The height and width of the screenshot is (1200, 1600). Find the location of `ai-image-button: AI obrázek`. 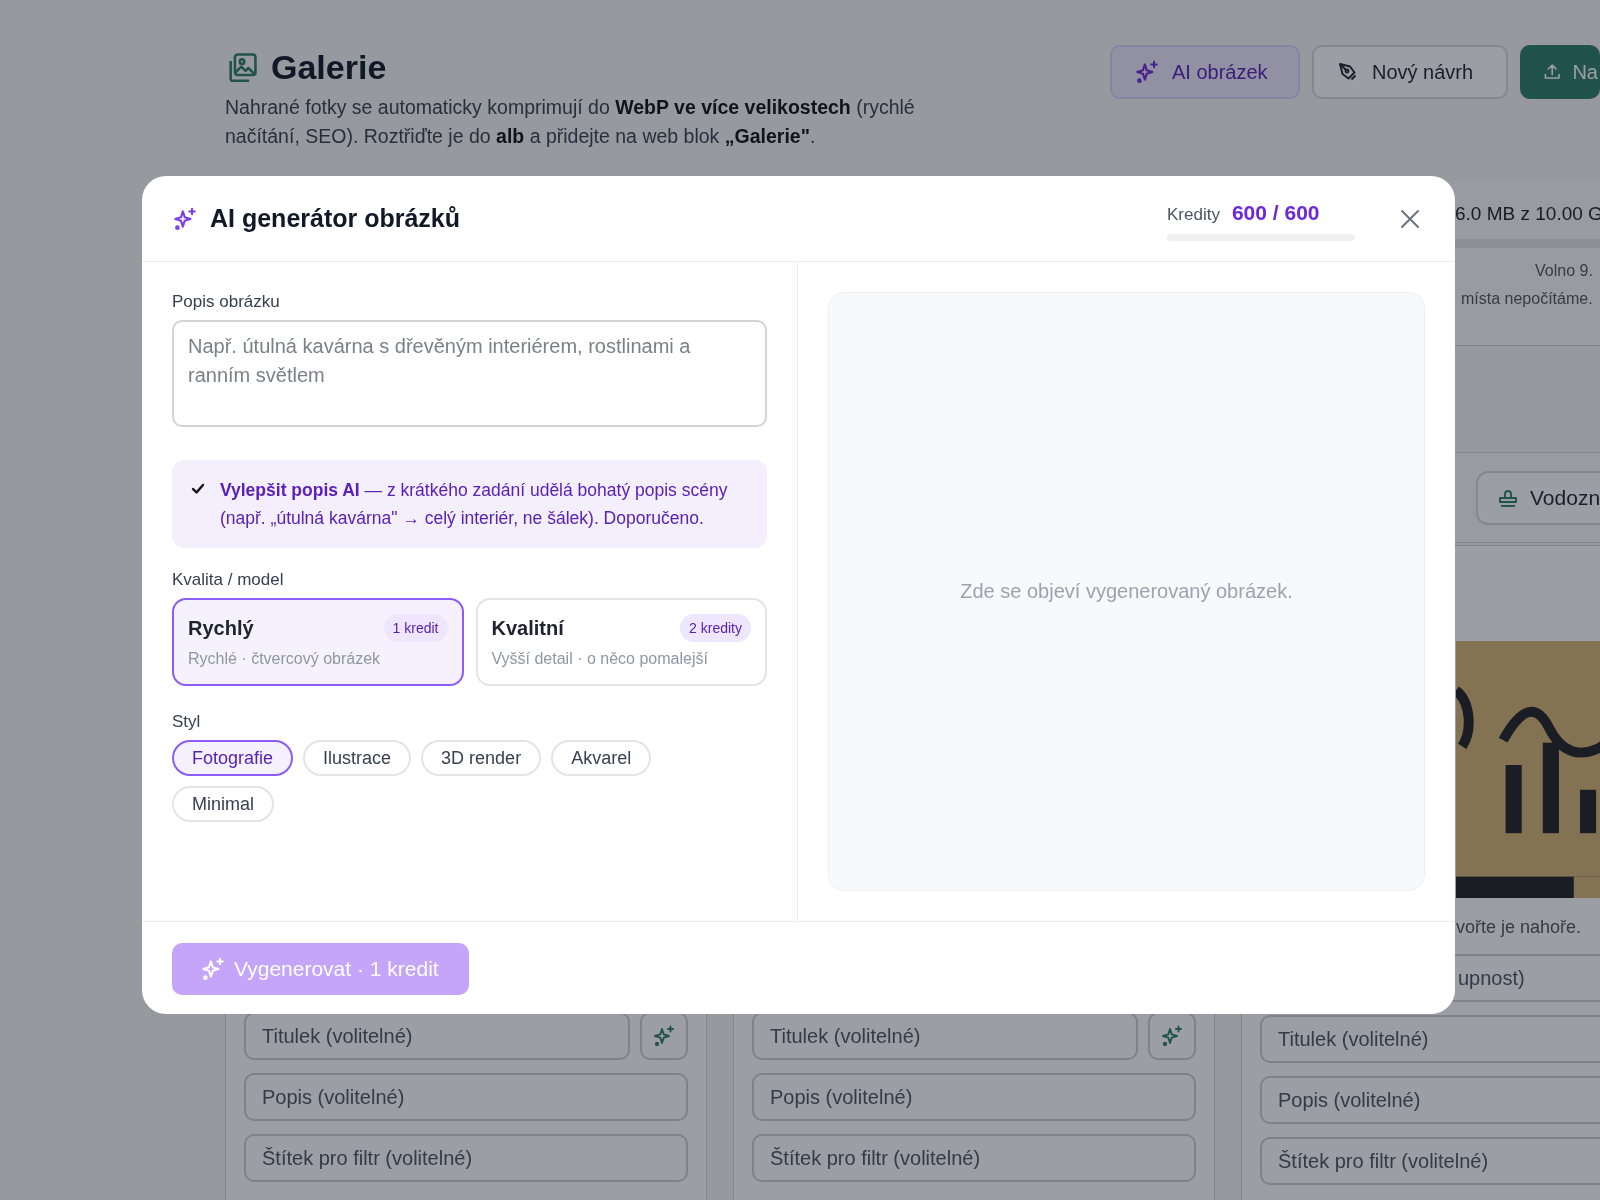

ai-image-button: AI obrázek is located at coordinates (1205, 72).